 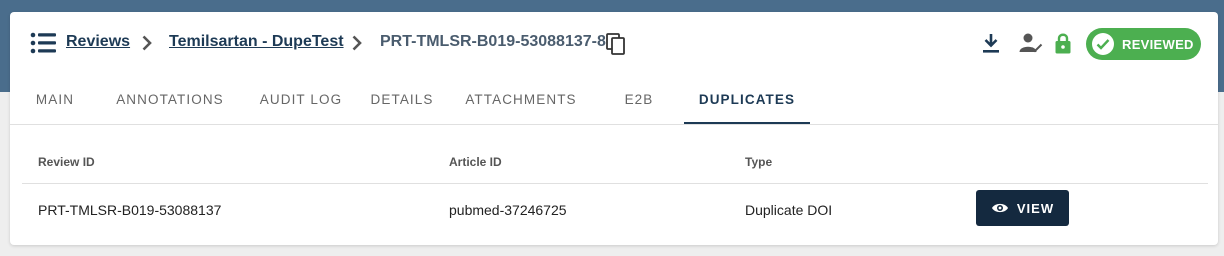 I want to click on cell-type: Duplicate DOI, so click(x=789, y=210).